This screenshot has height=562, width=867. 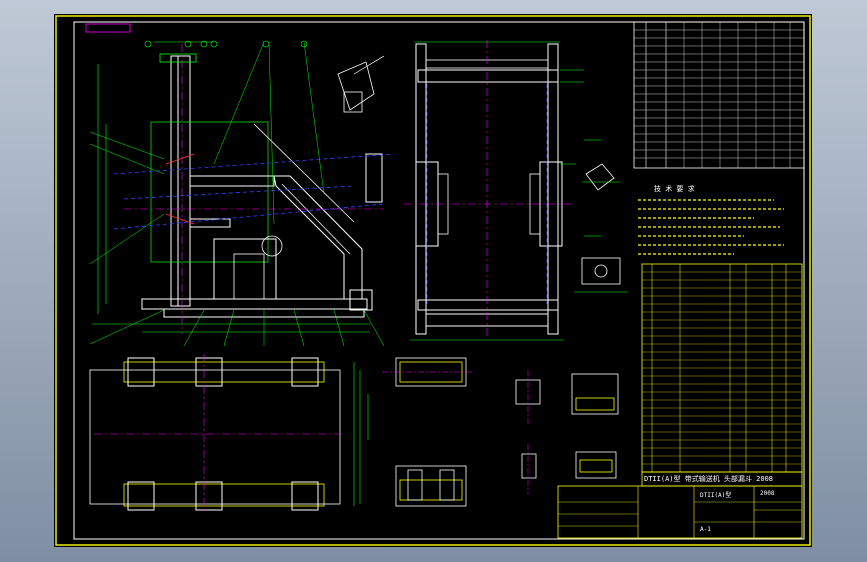 What do you see at coordinates (225, 434) in the screenshot?
I see `plan-view` at bounding box center [225, 434].